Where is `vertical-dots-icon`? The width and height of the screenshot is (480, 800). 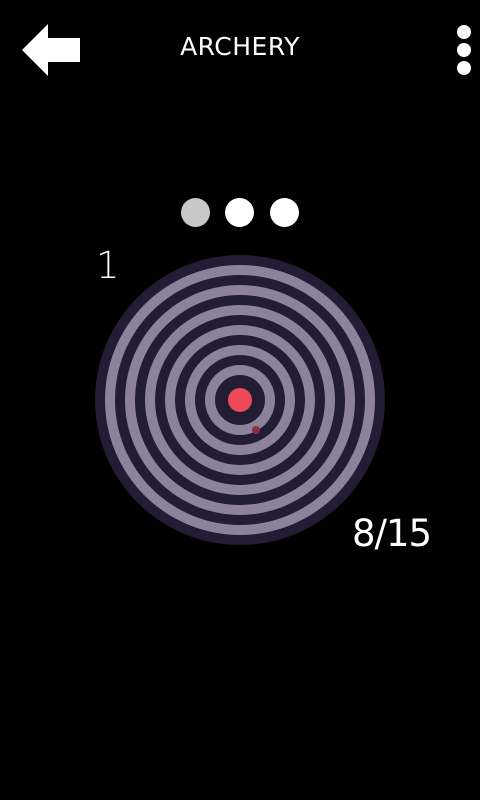
vertical-dots-icon is located at coordinates (464, 50).